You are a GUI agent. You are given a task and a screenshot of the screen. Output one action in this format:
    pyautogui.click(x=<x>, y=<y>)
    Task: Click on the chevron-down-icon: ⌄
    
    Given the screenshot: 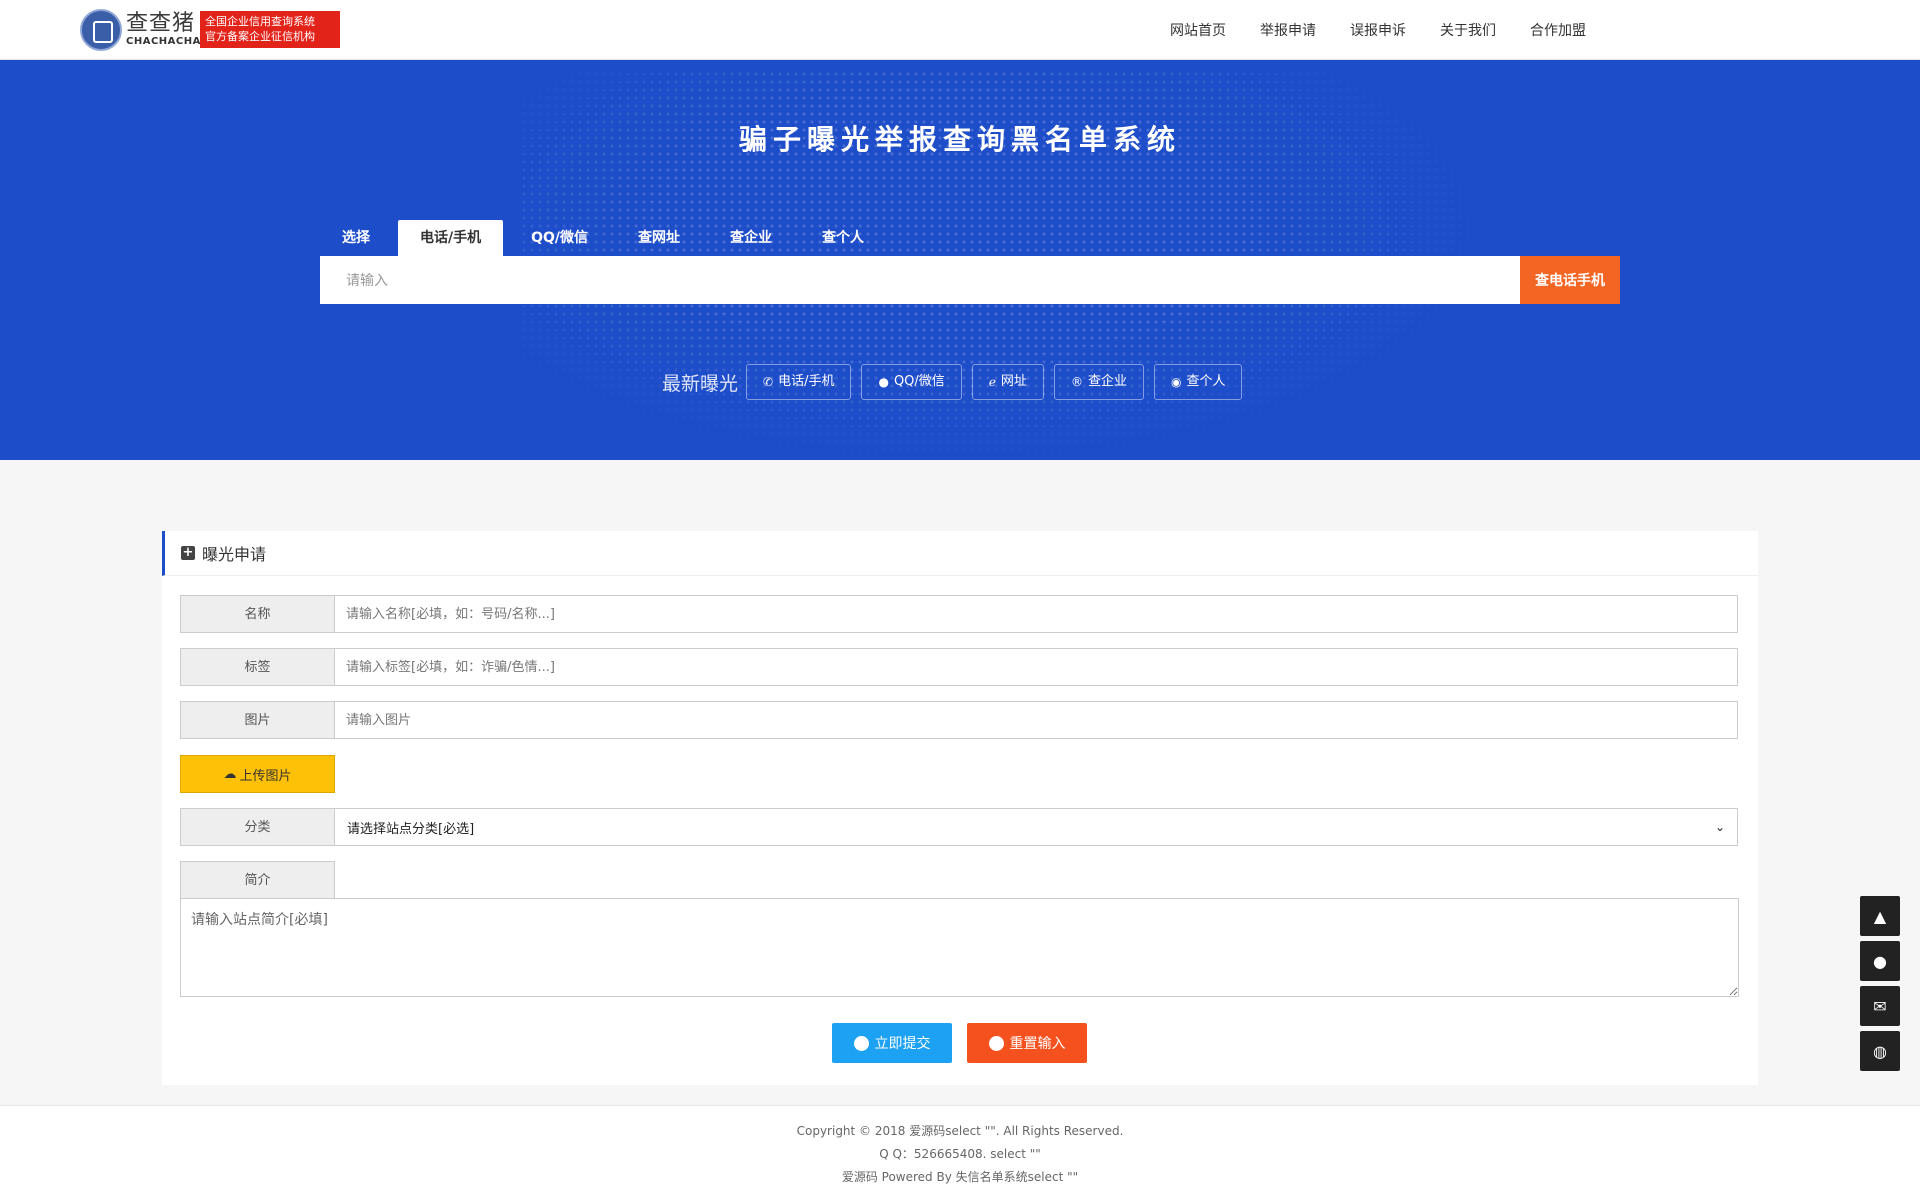 What is the action you would take?
    pyautogui.click(x=1719, y=827)
    